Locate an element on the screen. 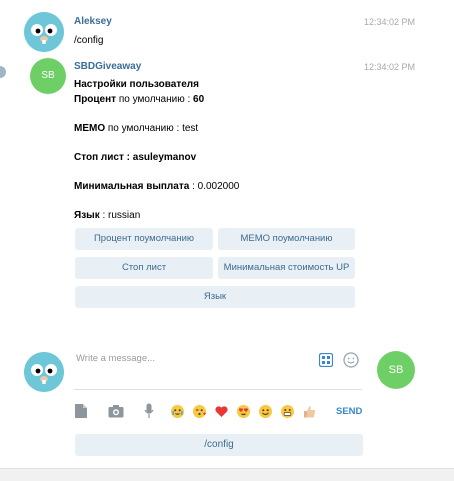 This screenshot has height=481, width=454. own-gopher-avatar is located at coordinates (44, 372).